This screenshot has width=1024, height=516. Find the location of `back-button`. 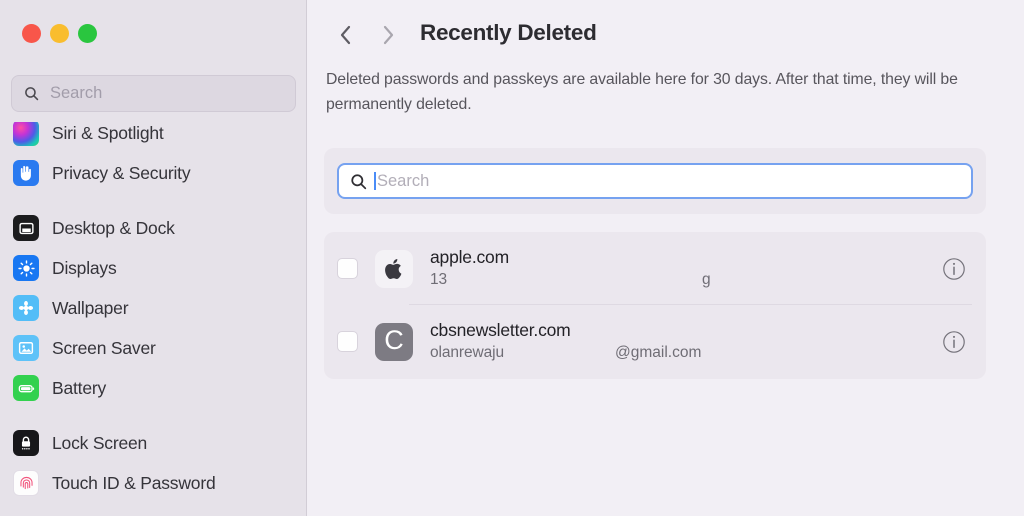

back-button is located at coordinates (346, 35).